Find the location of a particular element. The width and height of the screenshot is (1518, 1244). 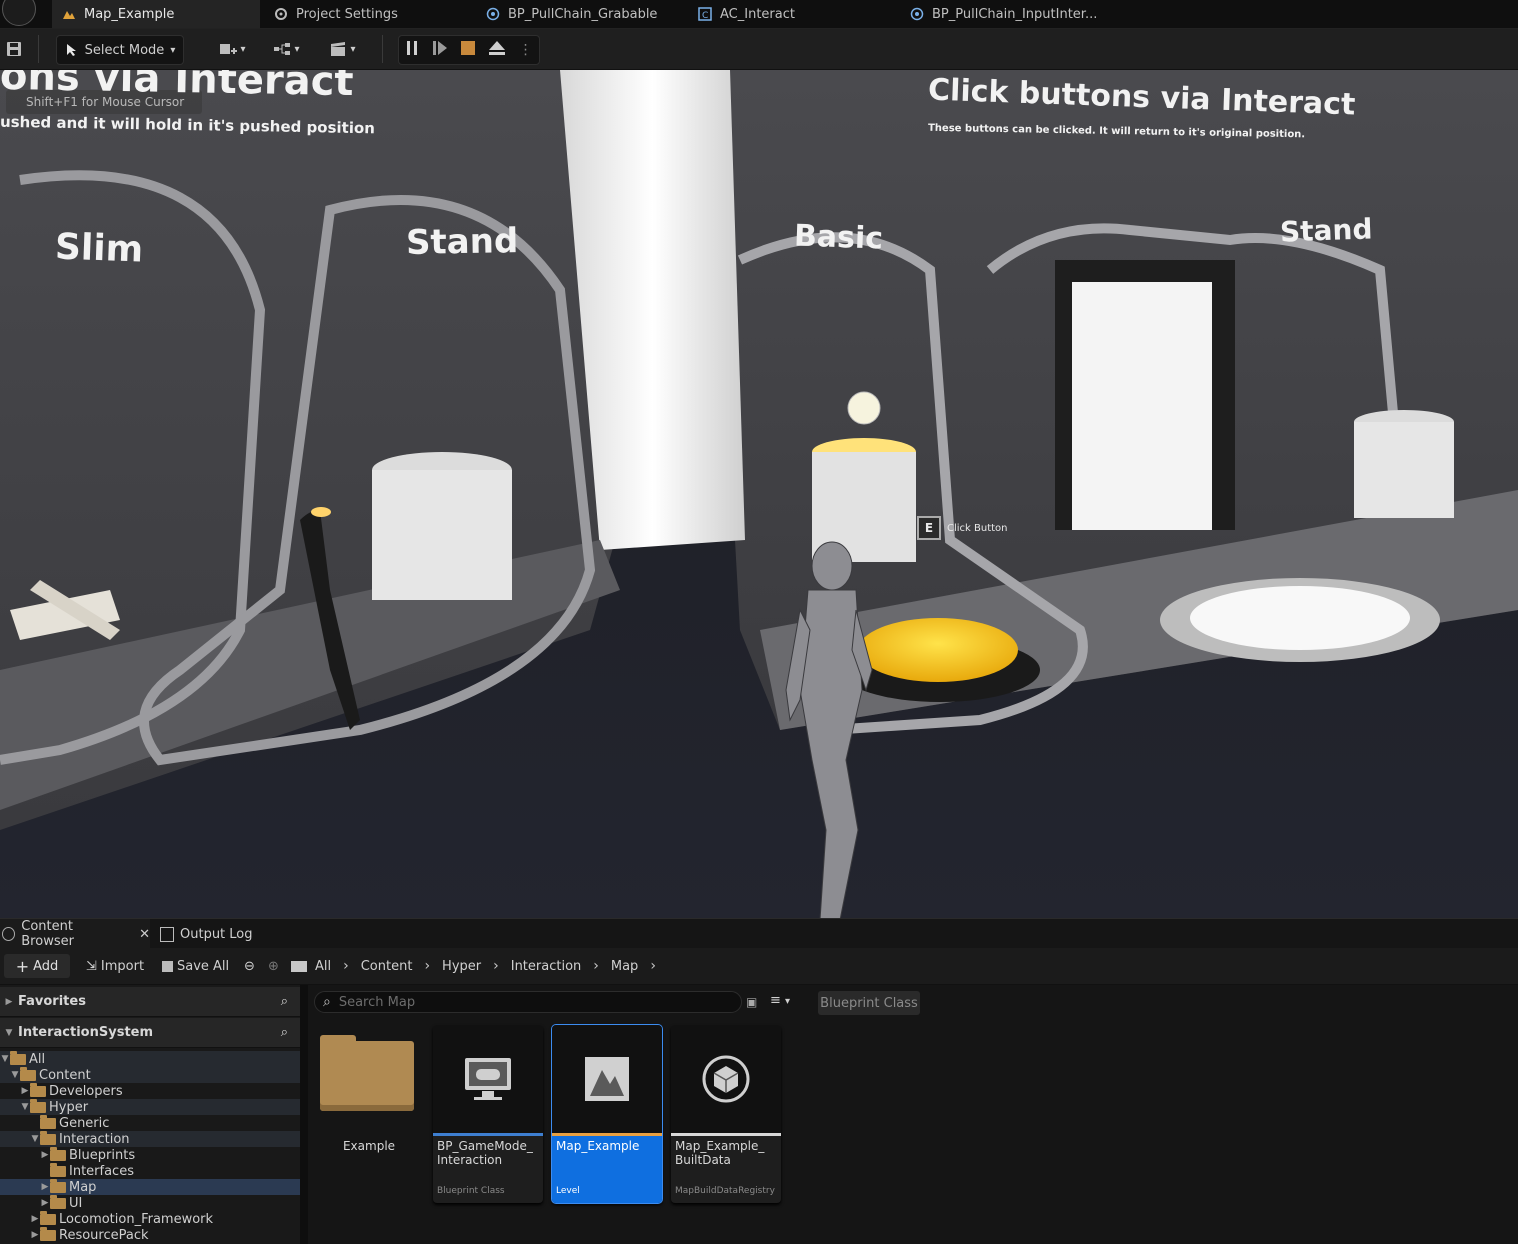

panel-splitter is located at coordinates (304, 1114).